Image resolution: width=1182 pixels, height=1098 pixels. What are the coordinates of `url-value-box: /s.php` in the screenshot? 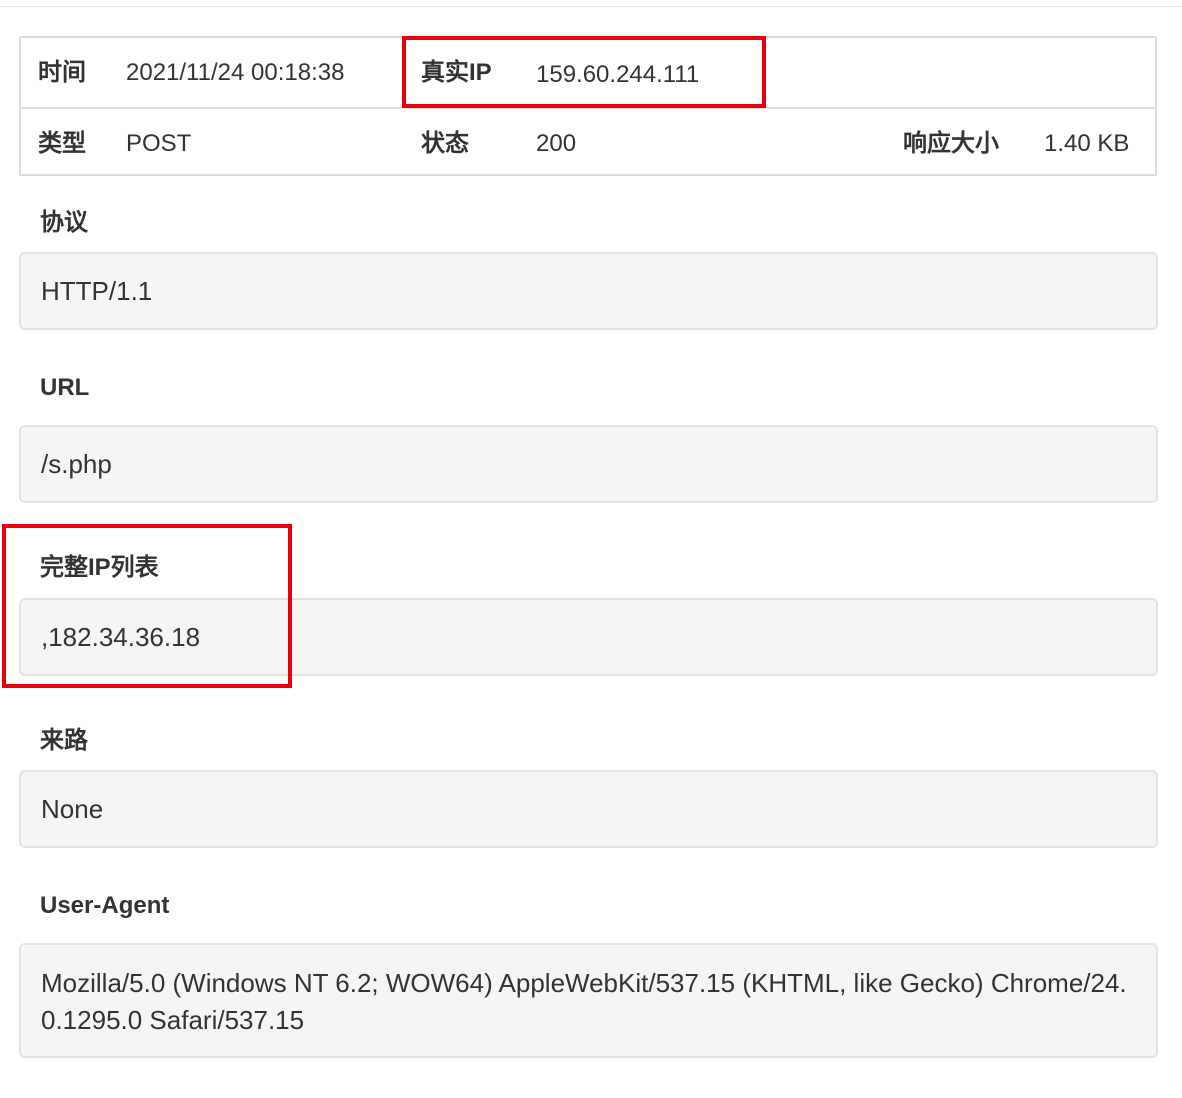 It's located at (588, 464).